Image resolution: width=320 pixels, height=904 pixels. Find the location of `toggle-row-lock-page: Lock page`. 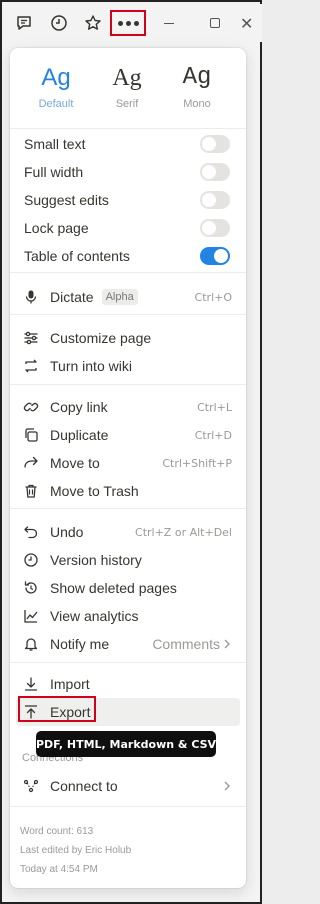

toggle-row-lock-page: Lock page is located at coordinates (128, 228).